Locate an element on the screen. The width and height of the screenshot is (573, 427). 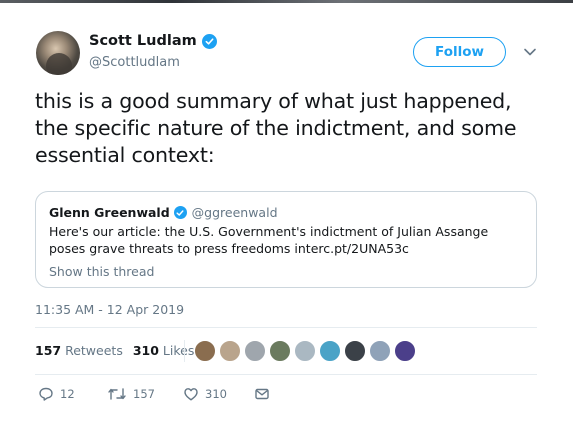
likes-label: Likes is located at coordinates (178, 350).